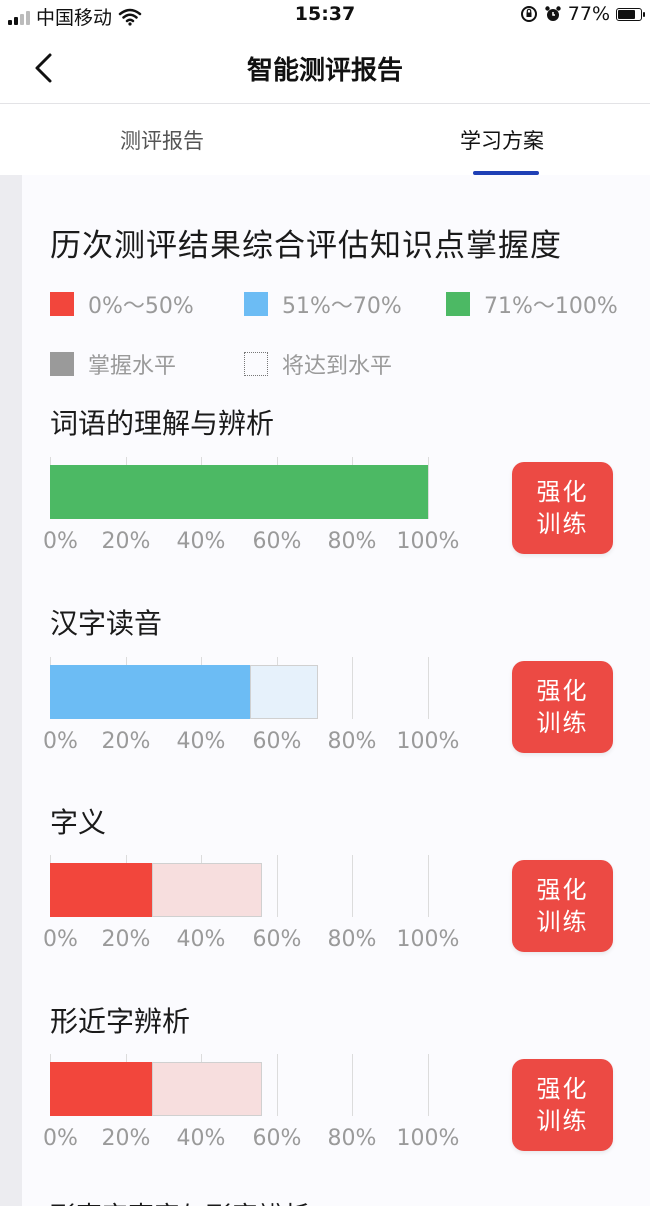 The width and height of the screenshot is (650, 1206). I want to click on rotation-lock-icon, so click(528, 14).